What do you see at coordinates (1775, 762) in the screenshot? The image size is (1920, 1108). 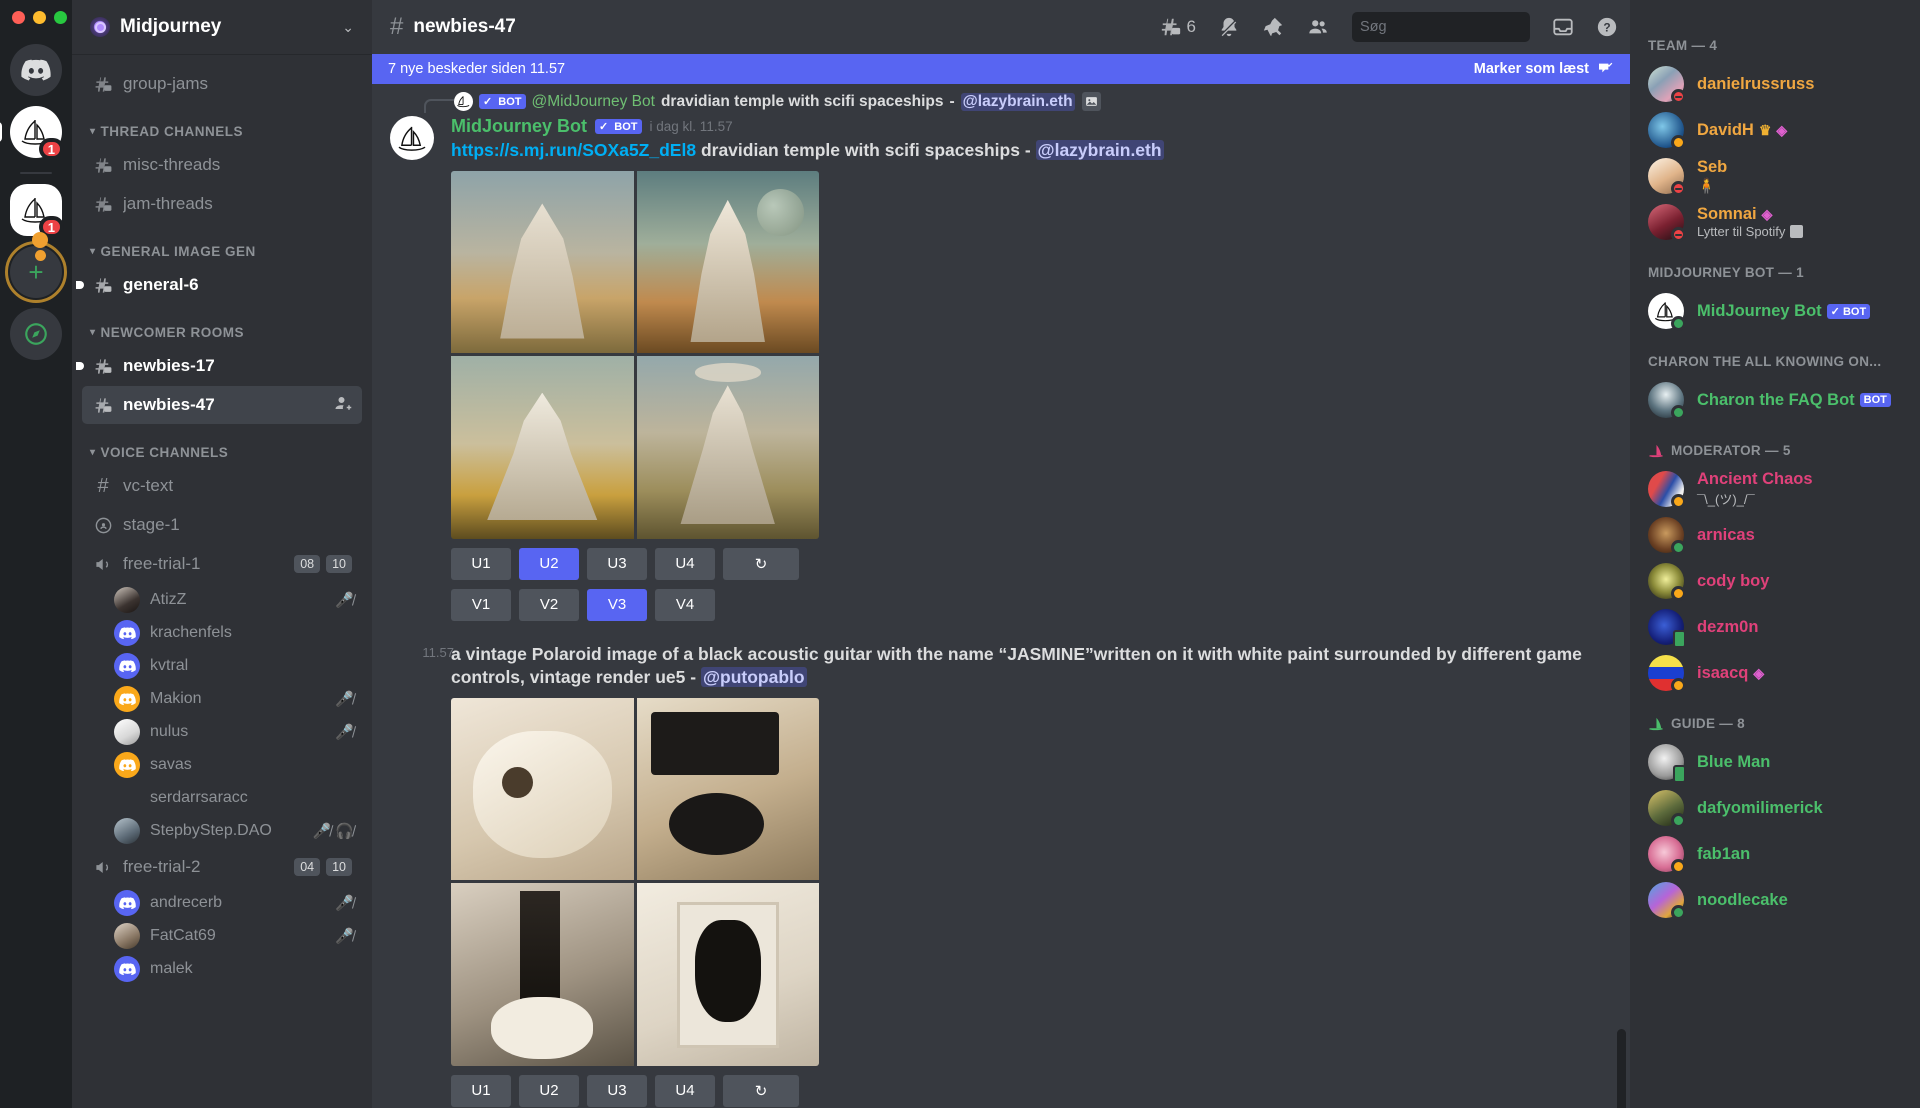 I see `member-row: Blue Man` at bounding box center [1775, 762].